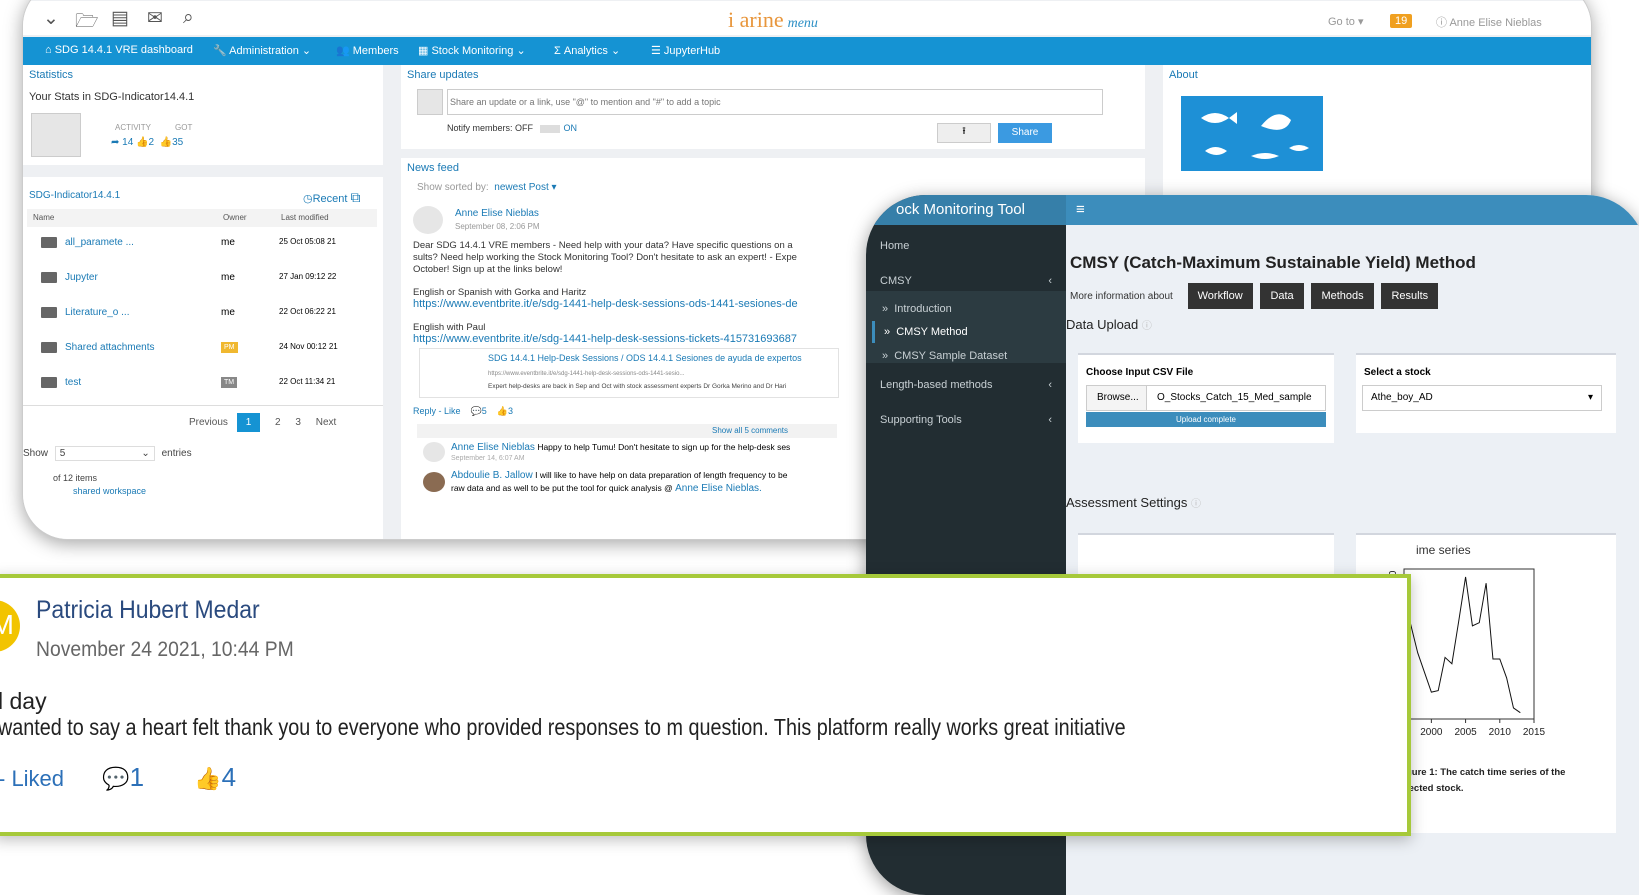 The height and width of the screenshot is (895, 1639). I want to click on nav-stock-monitoring: ▦ Stock Monitoring ⌄, so click(472, 50).